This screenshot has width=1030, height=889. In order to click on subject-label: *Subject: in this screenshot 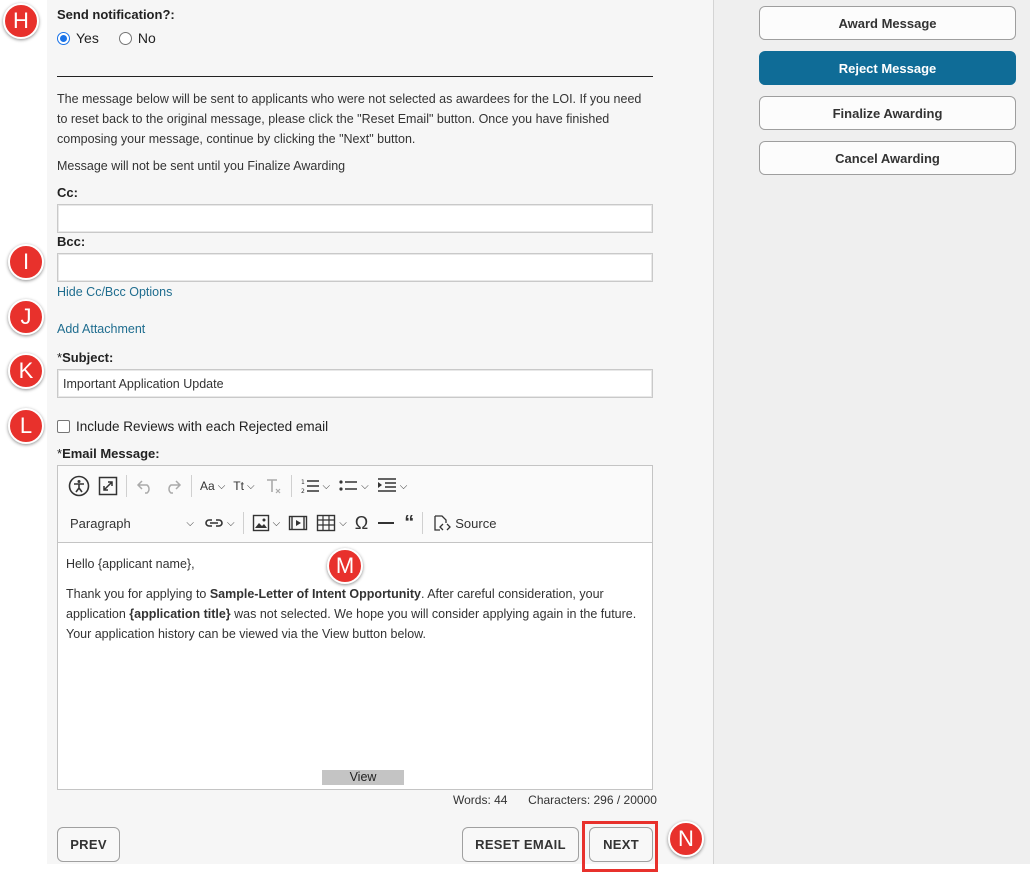, I will do `click(85, 357)`.